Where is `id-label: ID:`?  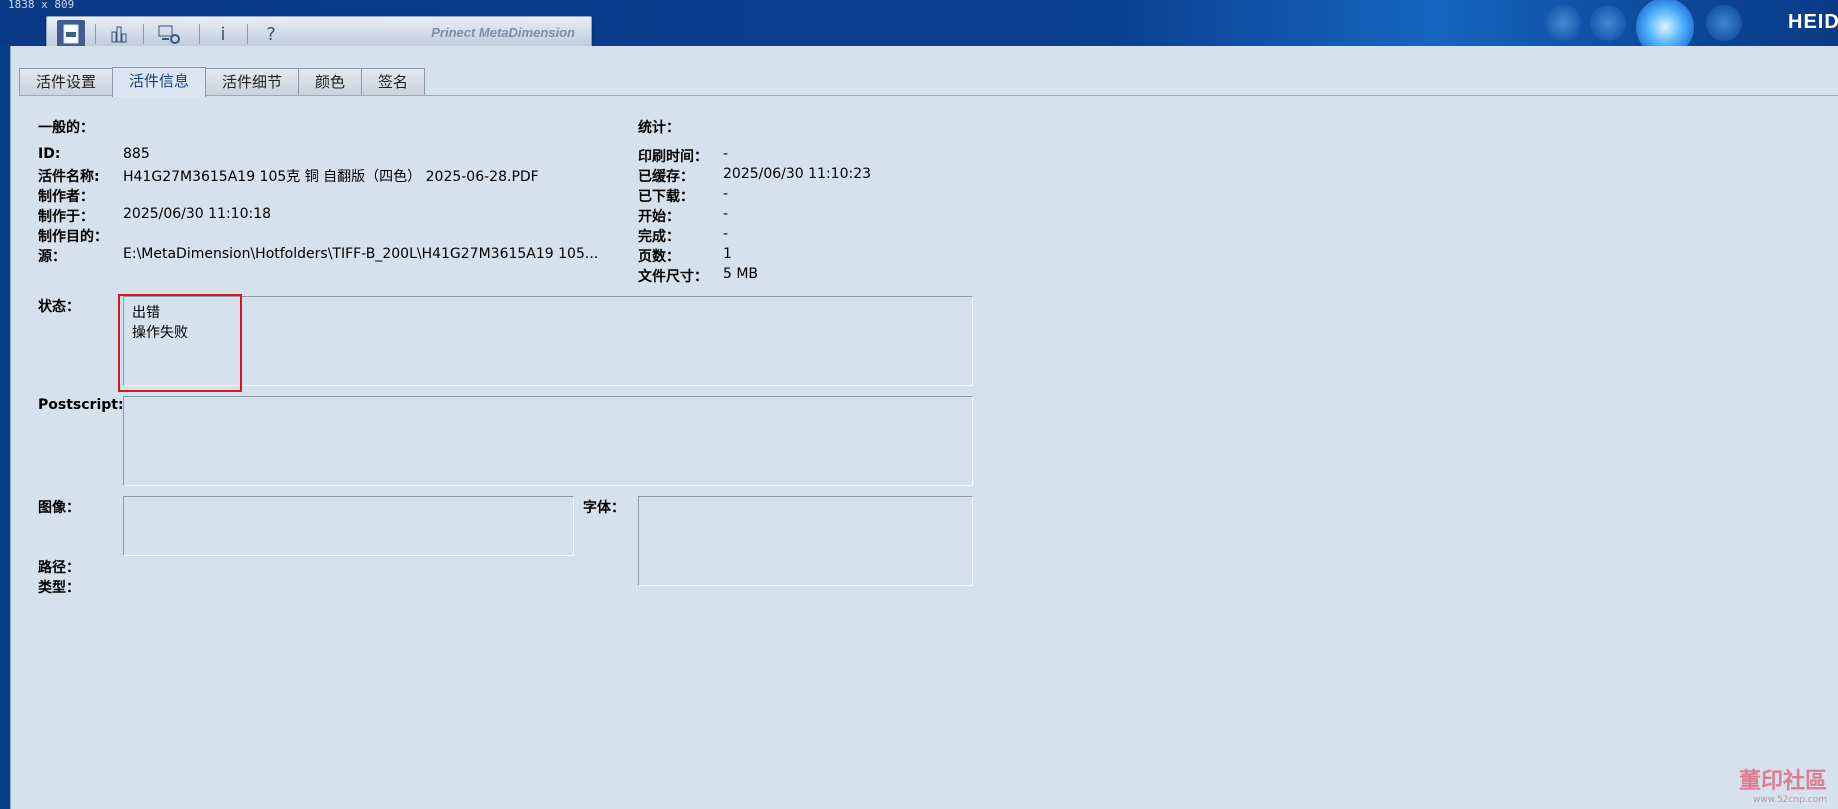 id-label: ID: is located at coordinates (49, 154).